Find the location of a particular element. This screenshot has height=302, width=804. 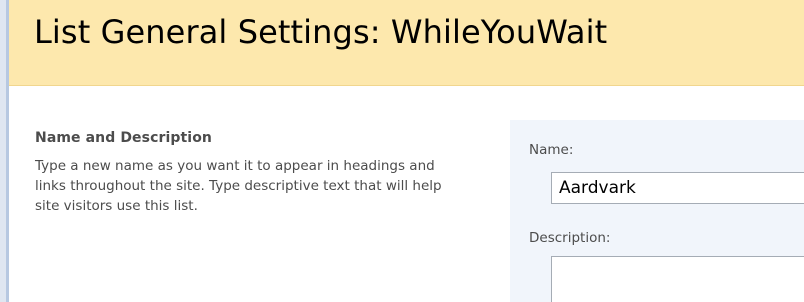

name-input is located at coordinates (677, 188).